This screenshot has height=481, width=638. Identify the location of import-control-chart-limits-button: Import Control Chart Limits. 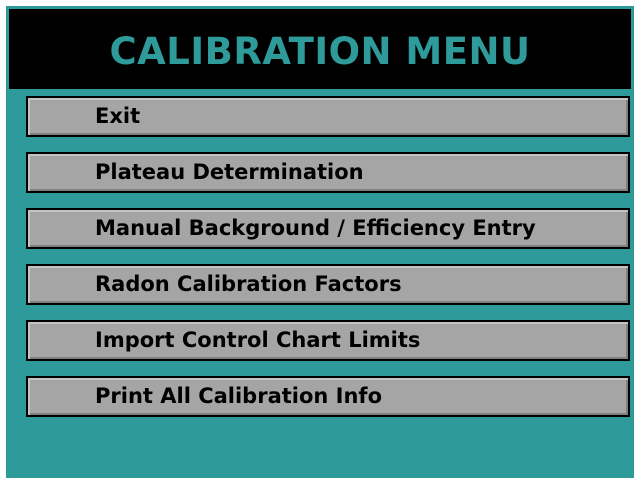
(328, 340).